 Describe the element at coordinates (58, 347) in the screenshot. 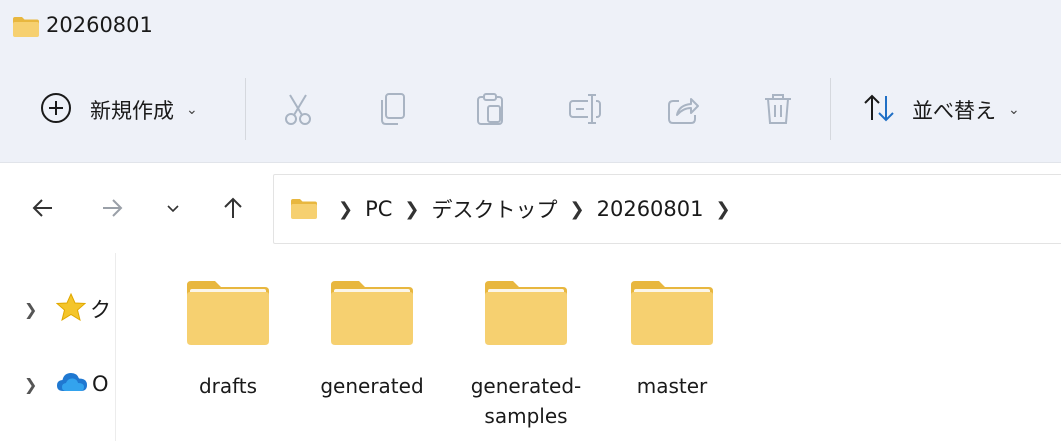

I see `navigation-pane: ❯ ク ❯ O` at that location.